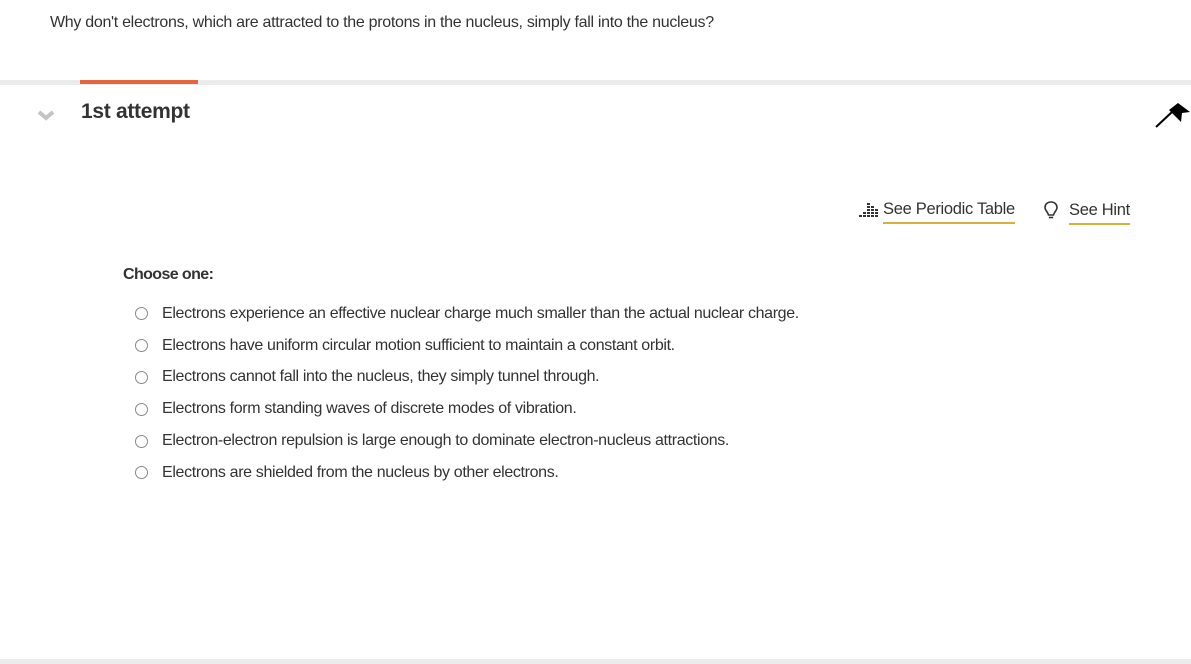 This screenshot has width=1191, height=664. I want to click on choose-one-prompt: Choose one:, so click(168, 274).